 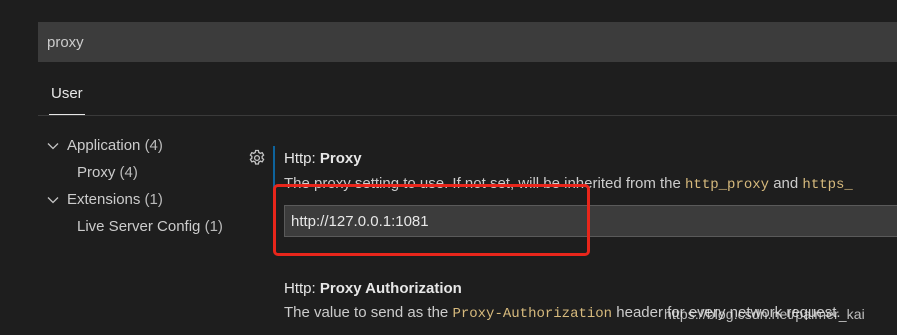 What do you see at coordinates (150, 226) in the screenshot?
I see `toc-item-label: Live Server Config (1)` at bounding box center [150, 226].